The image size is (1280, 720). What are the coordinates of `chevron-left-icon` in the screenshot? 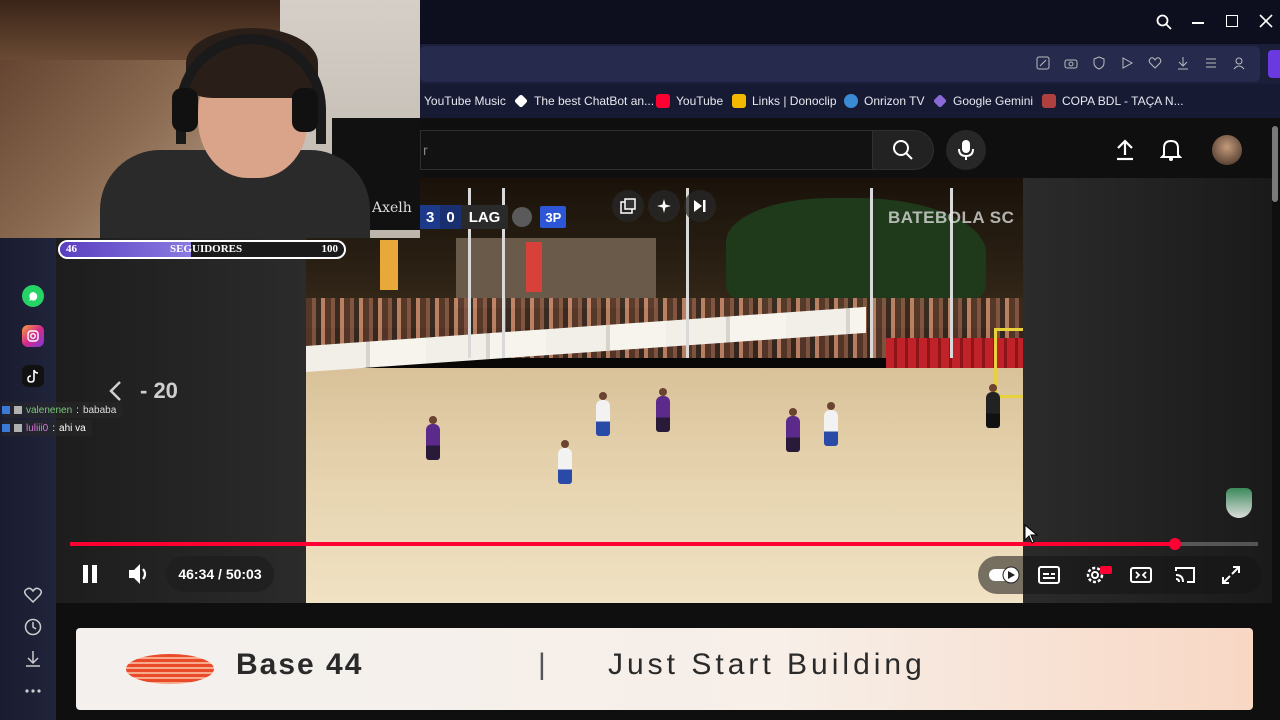 It's located at (115, 391).